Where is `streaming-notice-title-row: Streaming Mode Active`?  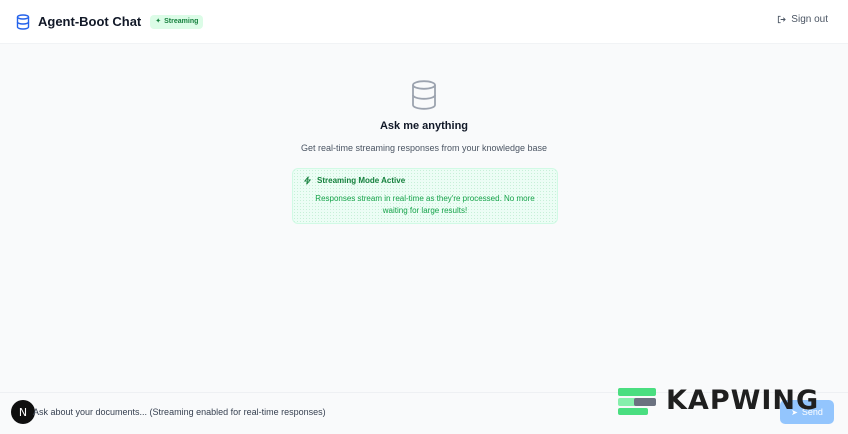
streaming-notice-title-row: Streaming Mode Active is located at coordinates (354, 180).